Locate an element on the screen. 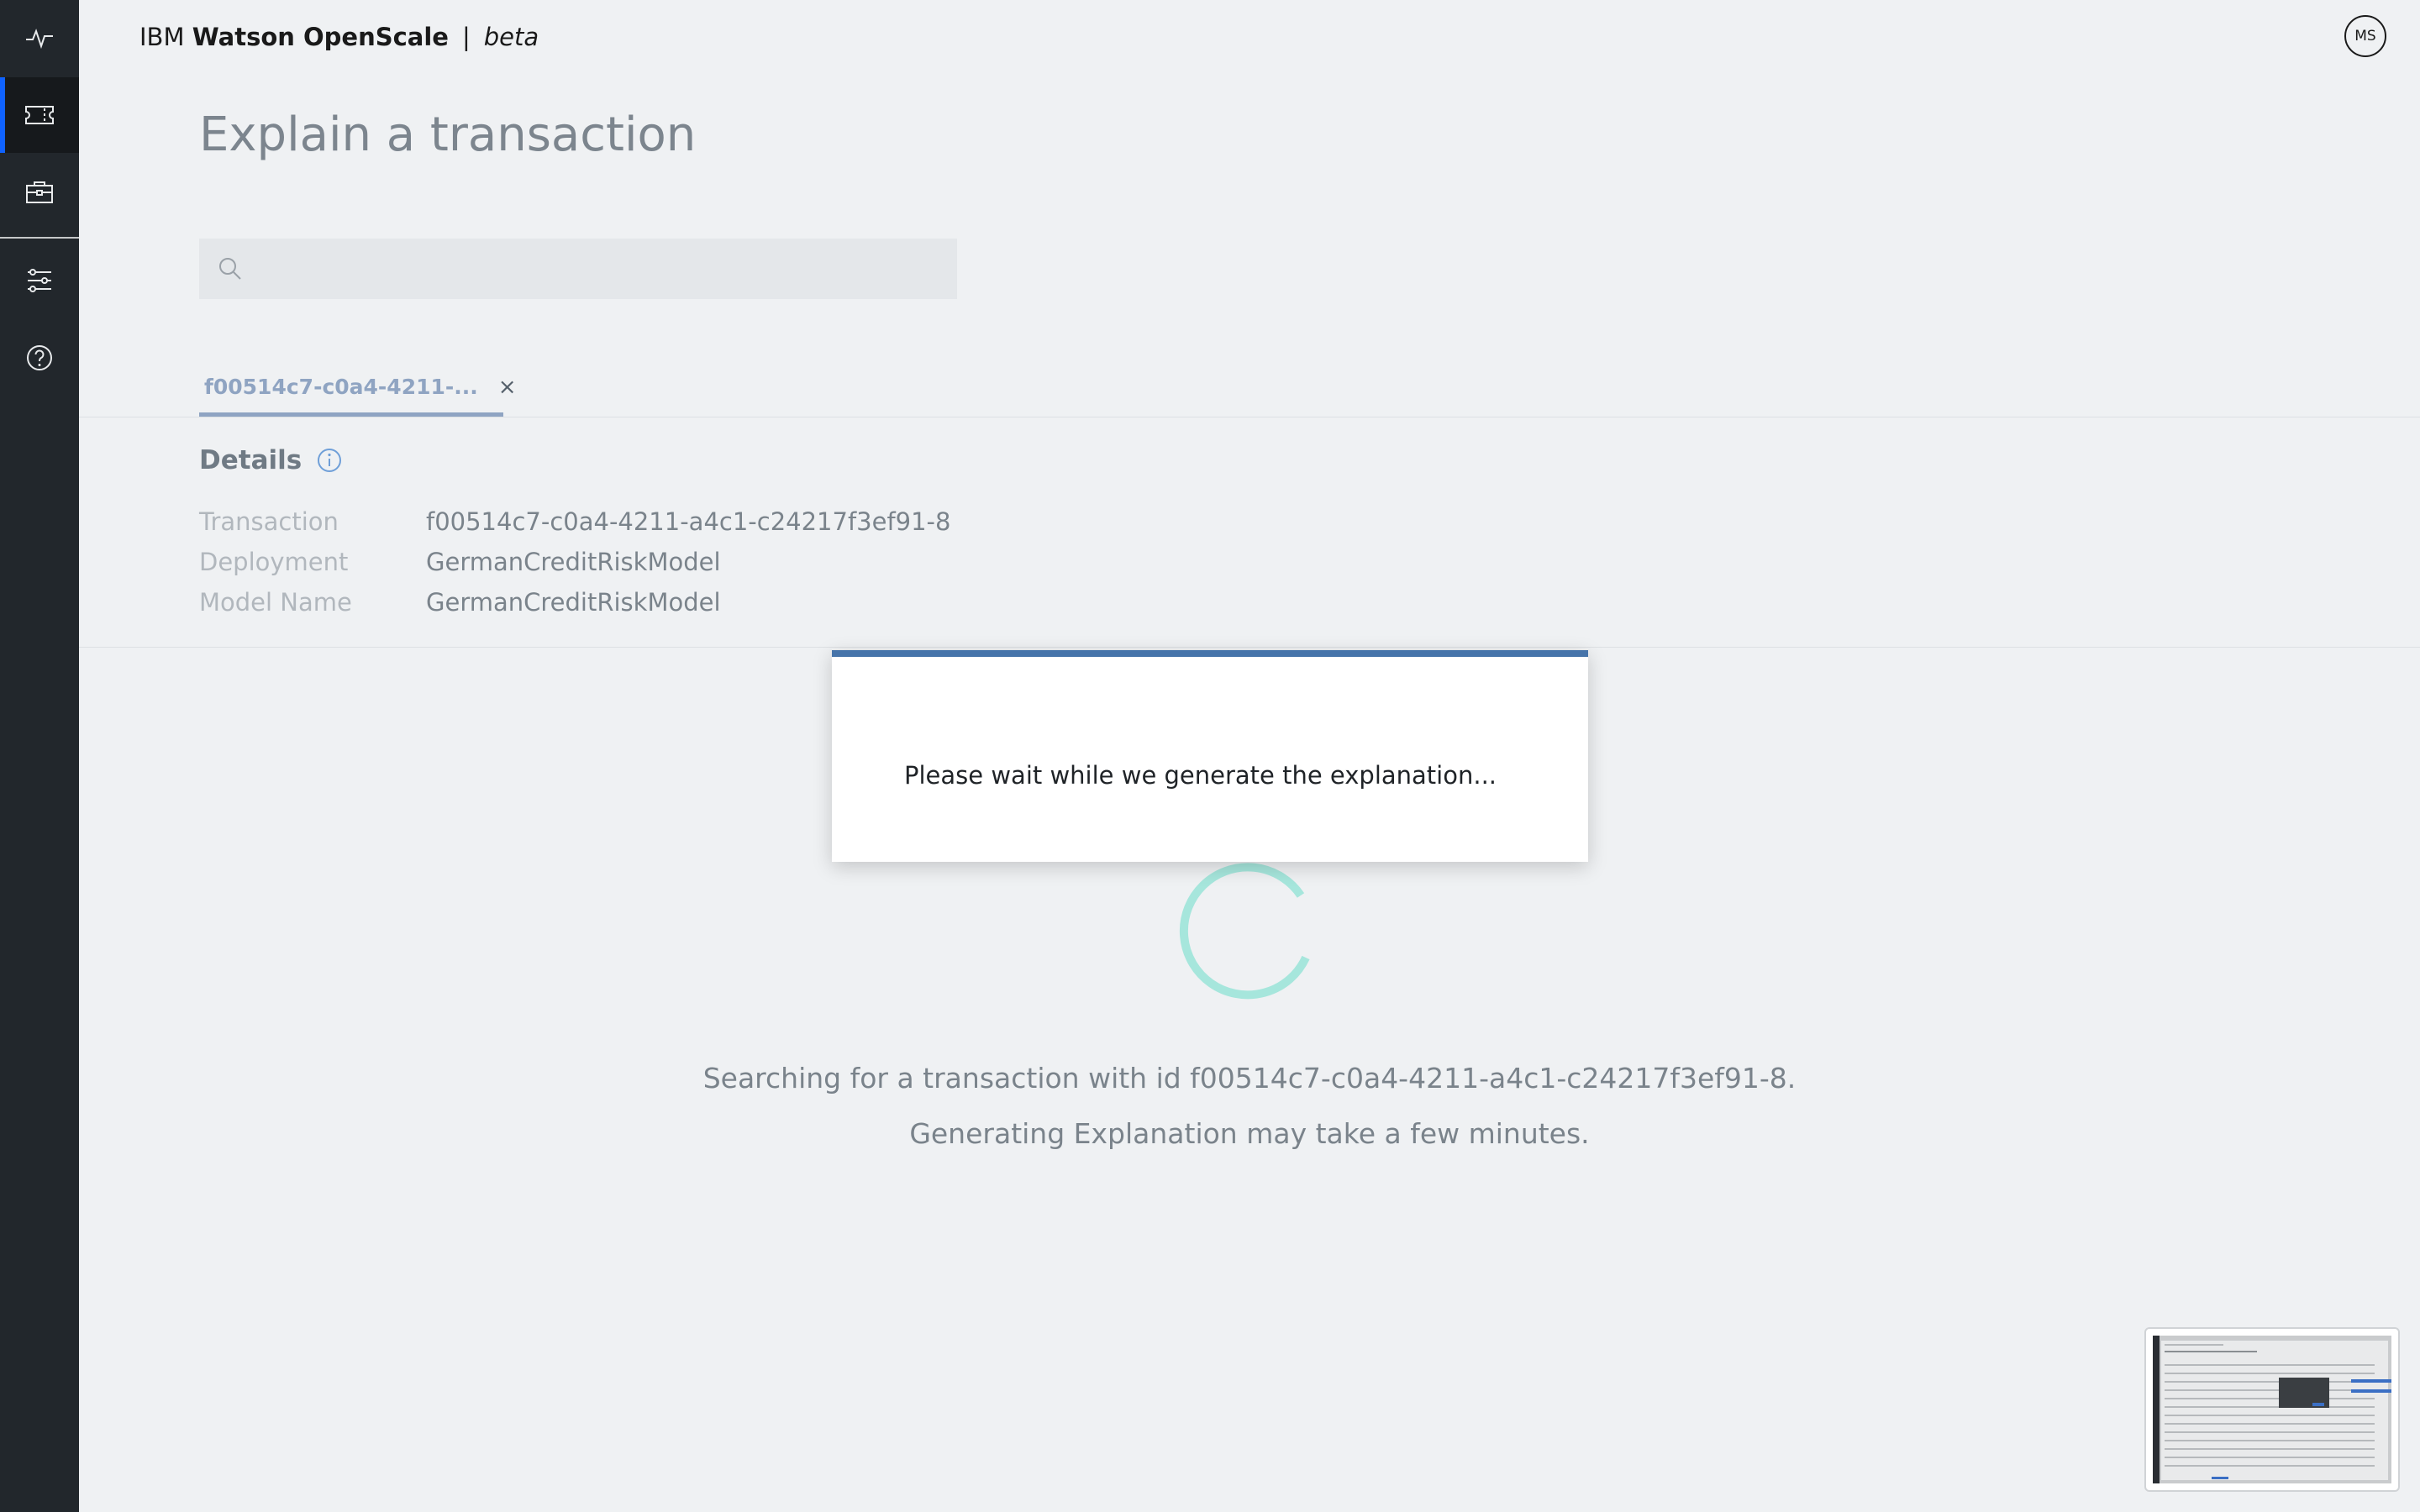 This screenshot has width=2420, height=1512. loading-spinner is located at coordinates (1244, 931).